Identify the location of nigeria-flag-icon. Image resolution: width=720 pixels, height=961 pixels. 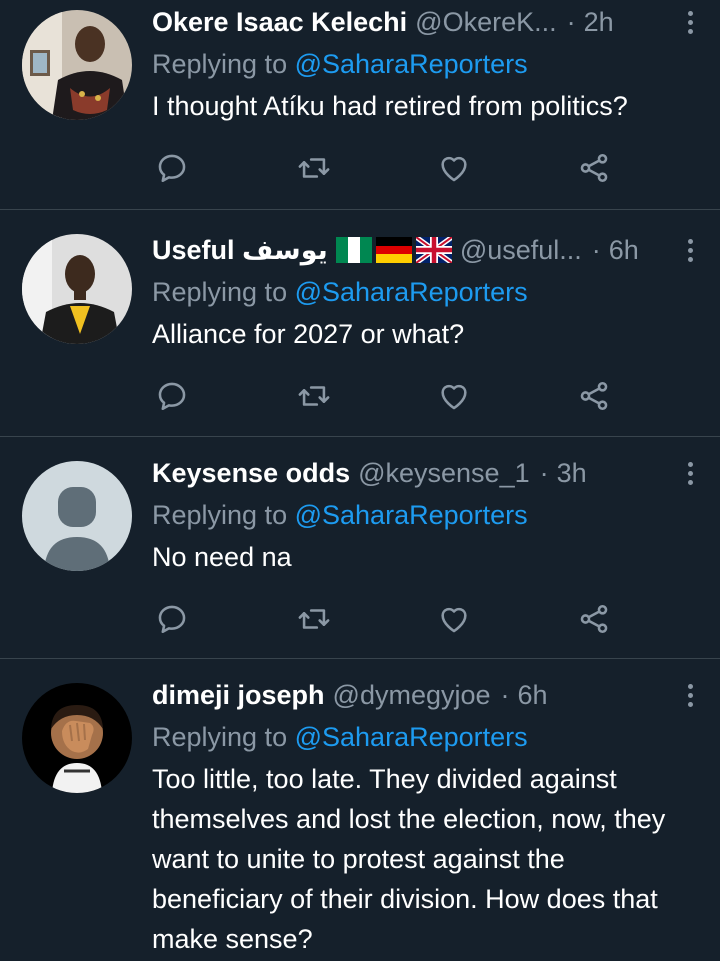
(353, 250).